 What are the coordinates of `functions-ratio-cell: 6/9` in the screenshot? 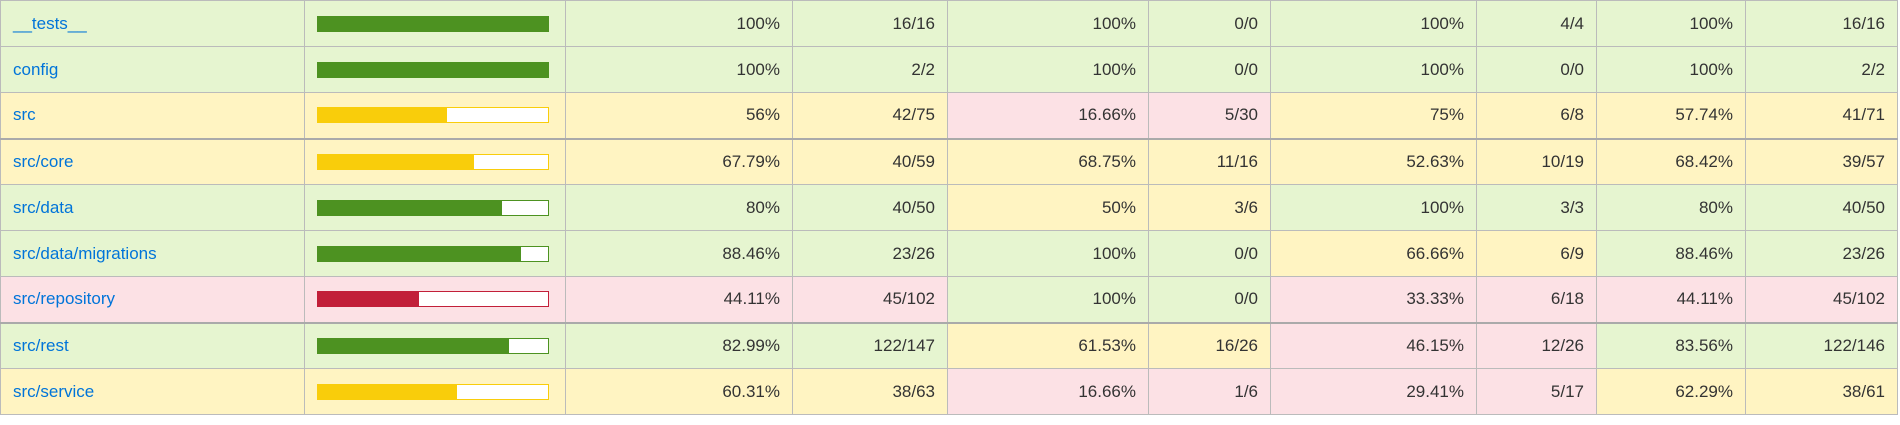 It's located at (1536, 253).